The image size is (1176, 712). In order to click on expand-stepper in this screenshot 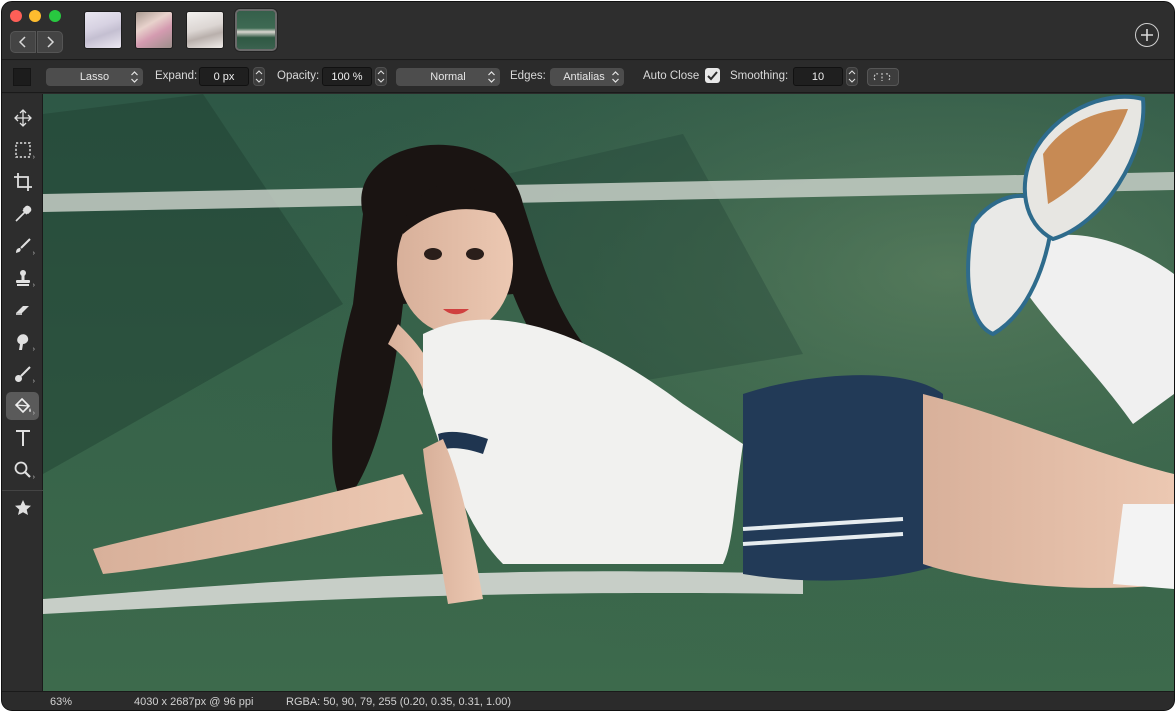, I will do `click(259, 76)`.